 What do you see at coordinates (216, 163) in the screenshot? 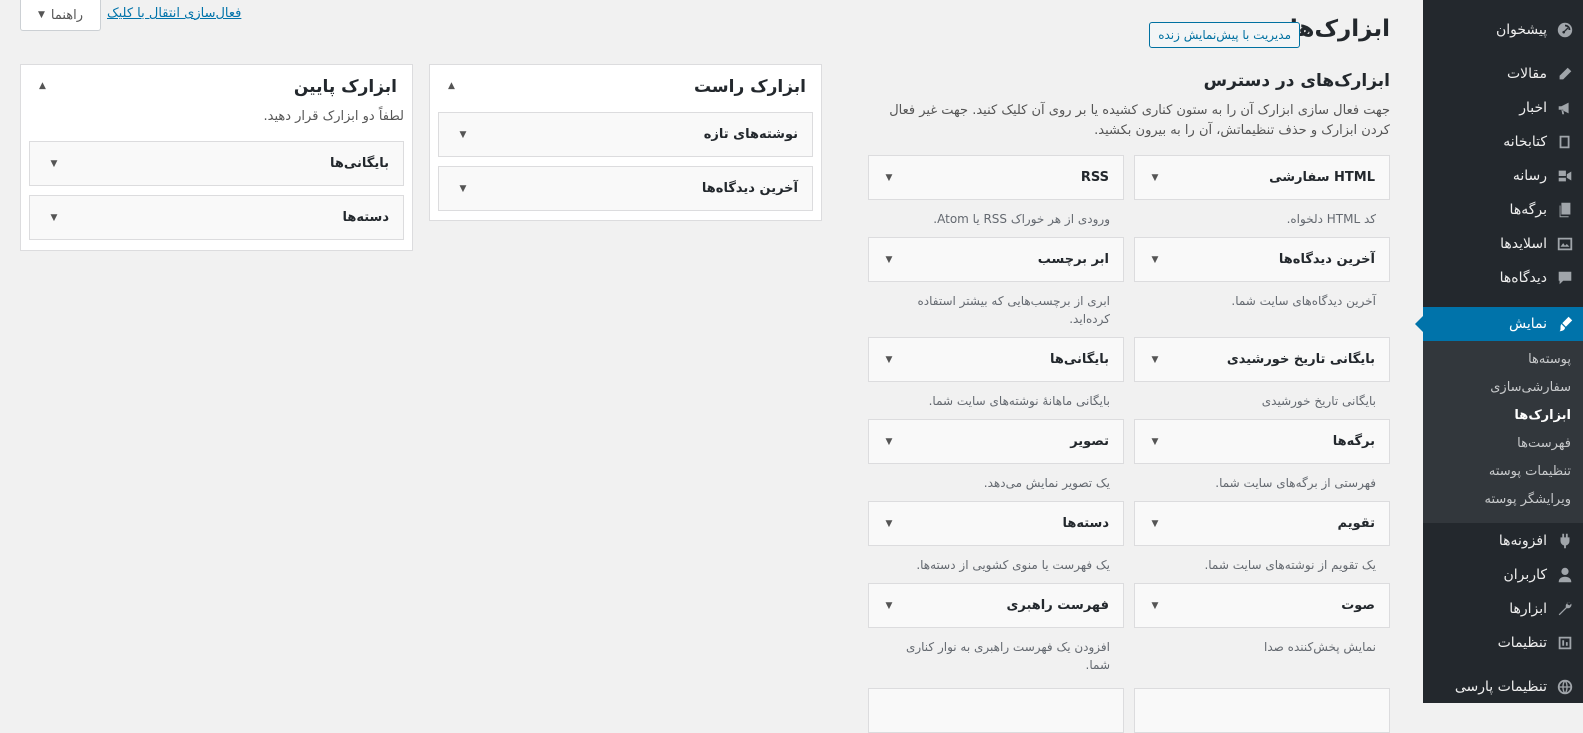
I see `sidebar-widget-archives: بایگانی‌ها ▼` at bounding box center [216, 163].